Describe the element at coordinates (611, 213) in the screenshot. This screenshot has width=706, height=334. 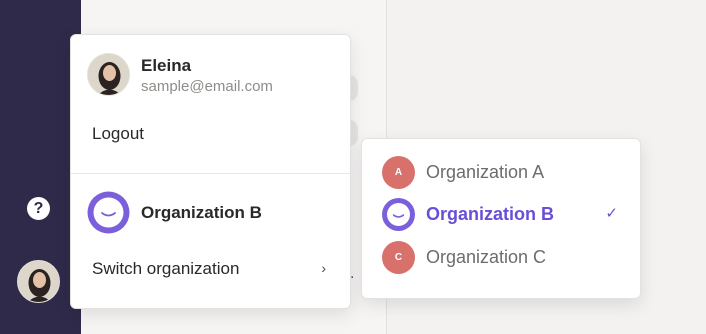
I see `checkmark-icon: ✓` at that location.